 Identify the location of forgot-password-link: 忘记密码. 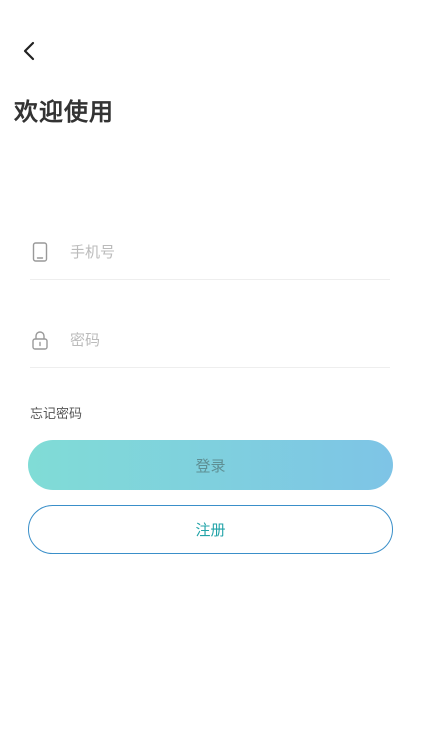
(56, 412).